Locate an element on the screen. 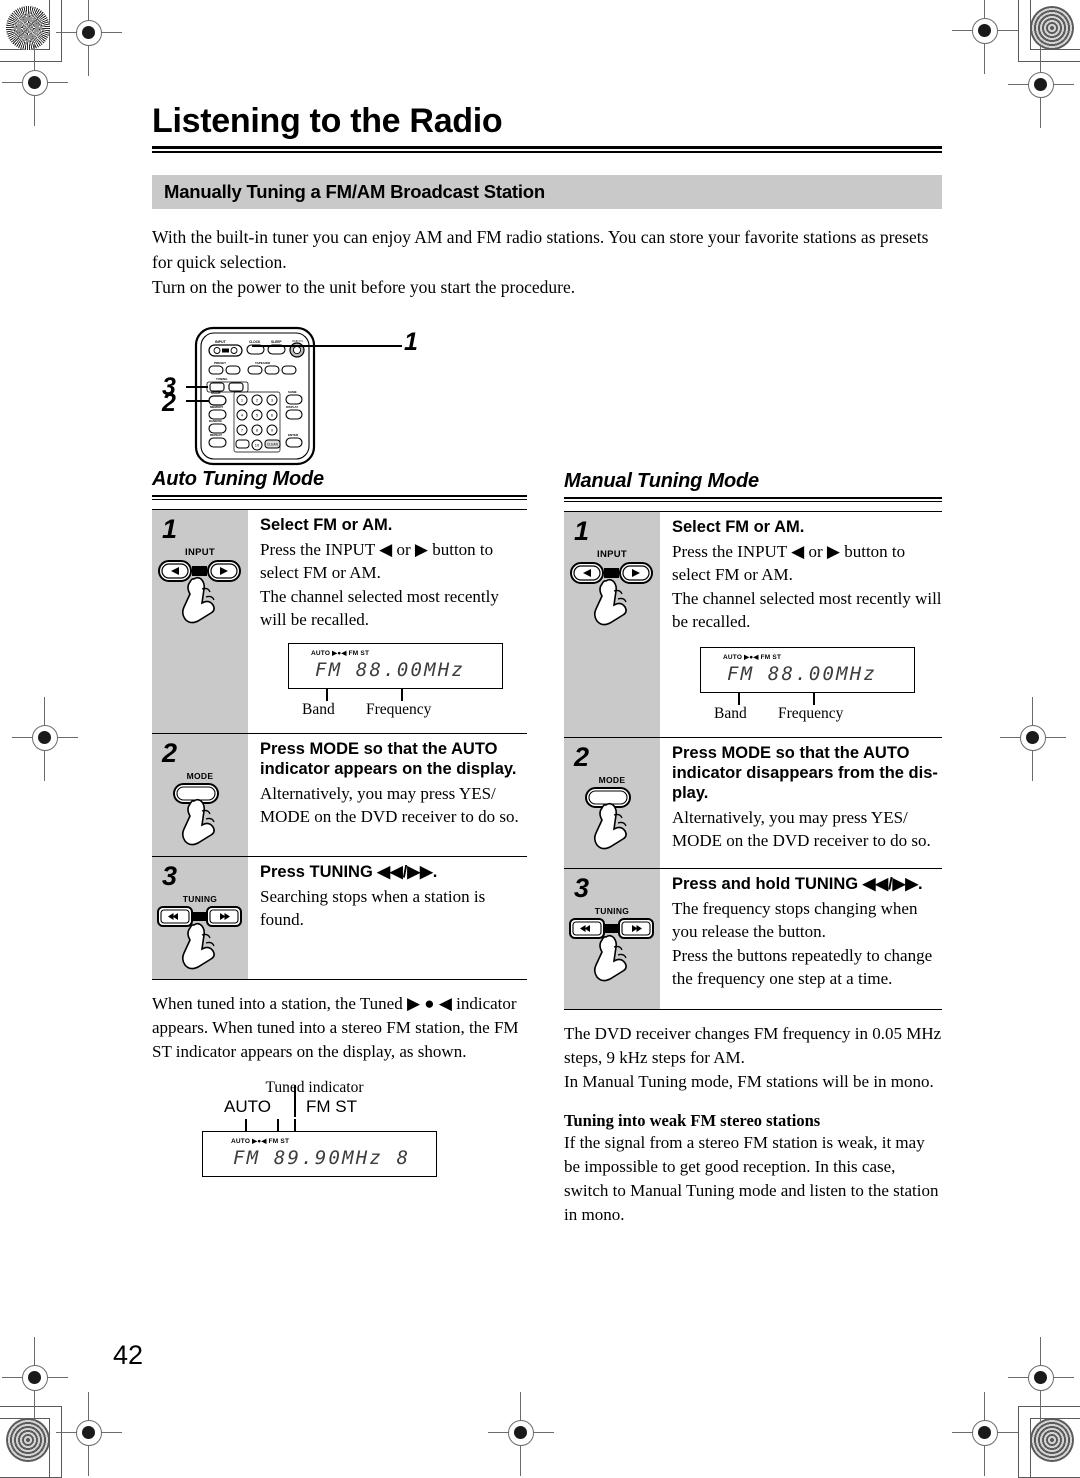 The width and height of the screenshot is (1080, 1478). svg-text: TAPE/HDD is located at coordinates (263, 363).